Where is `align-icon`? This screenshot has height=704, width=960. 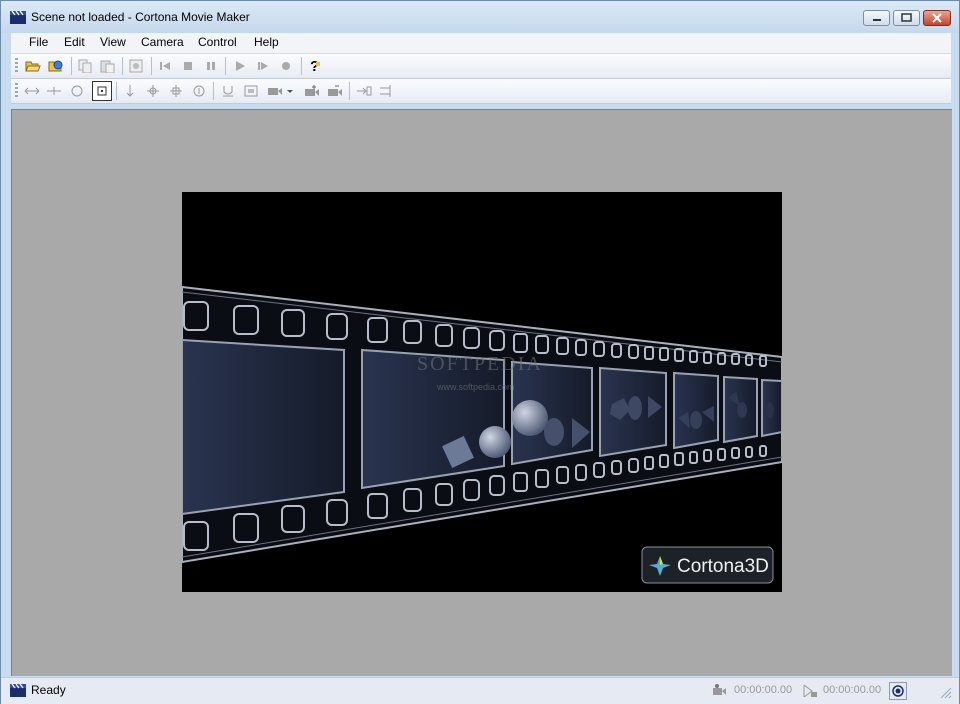 align-icon is located at coordinates (228, 91).